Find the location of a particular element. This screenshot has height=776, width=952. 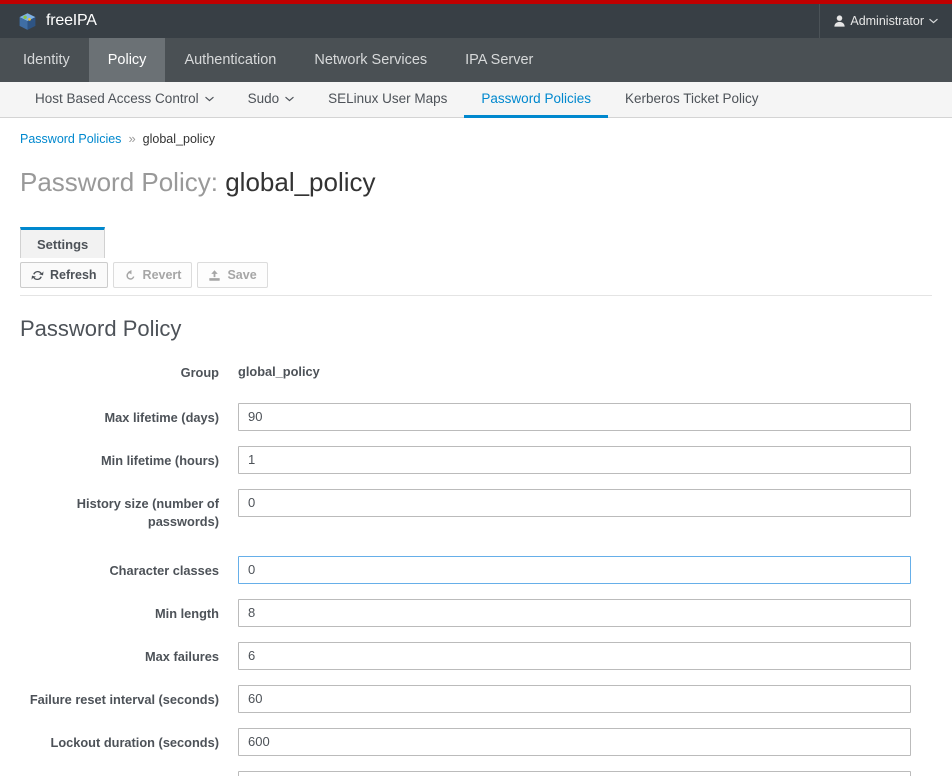

mainnav-label: Identity is located at coordinates (46, 60).